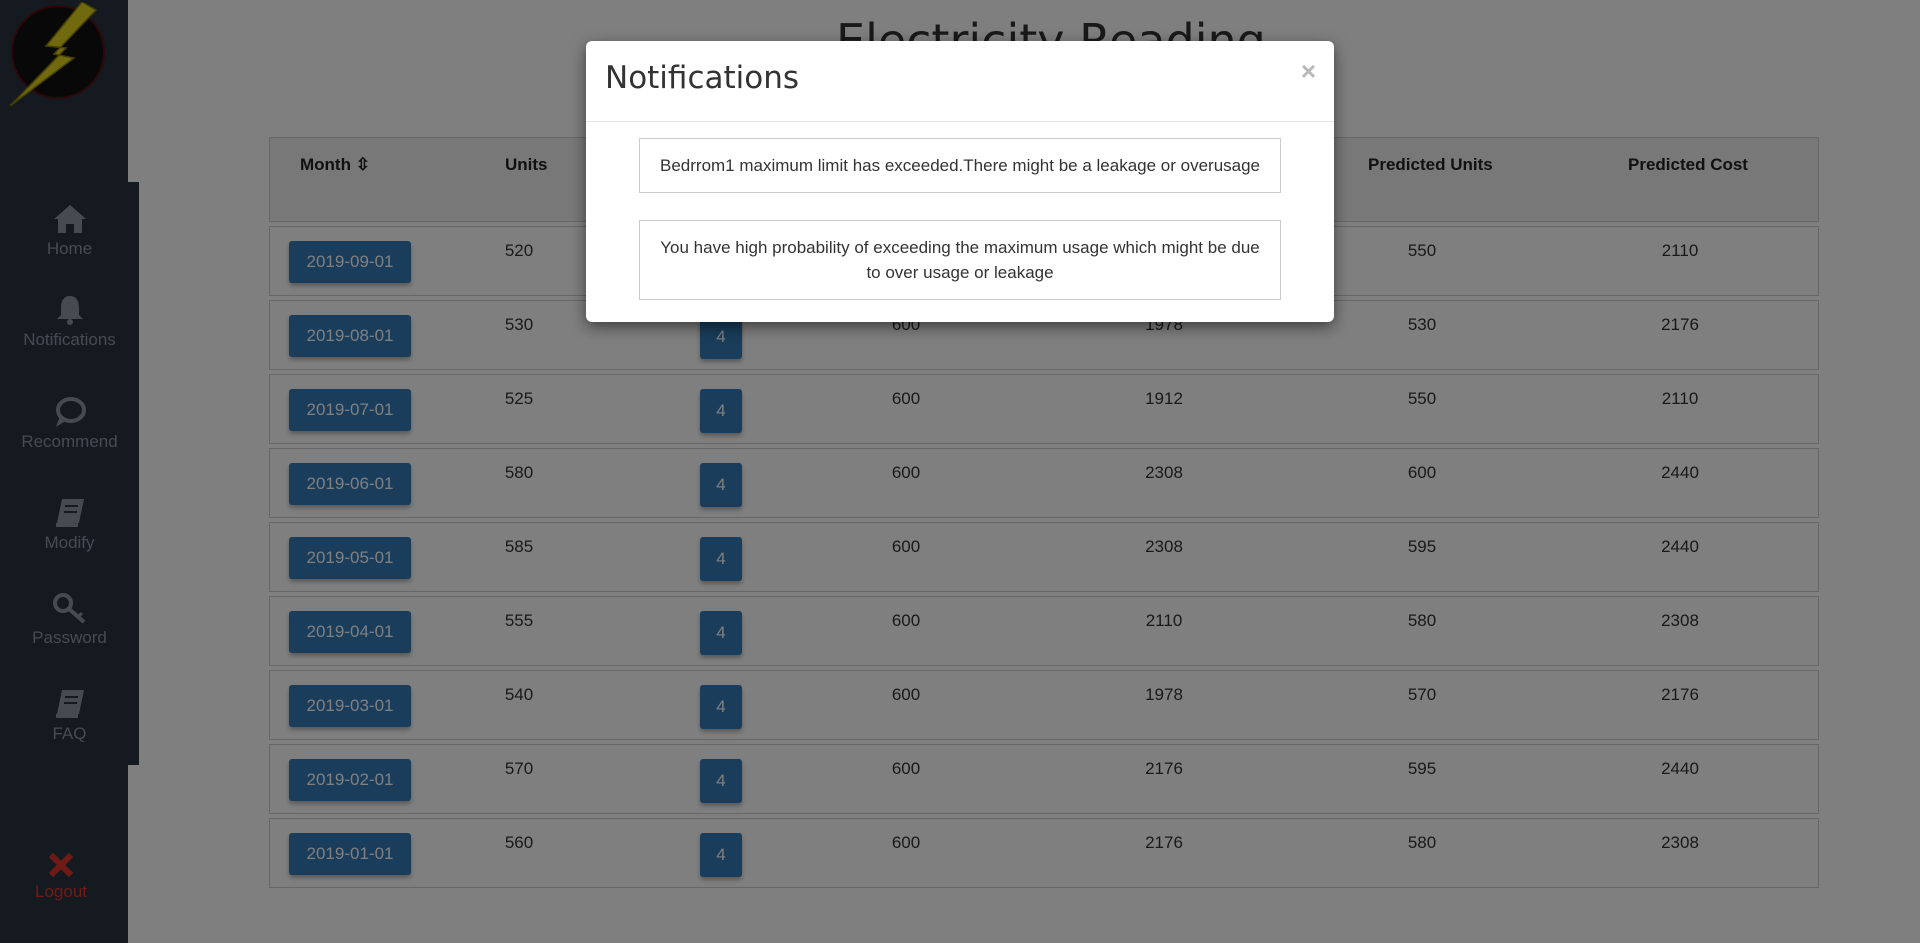 The height and width of the screenshot is (943, 1920). Describe the element at coordinates (702, 78) in the screenshot. I see `modal-title: Notifications` at that location.